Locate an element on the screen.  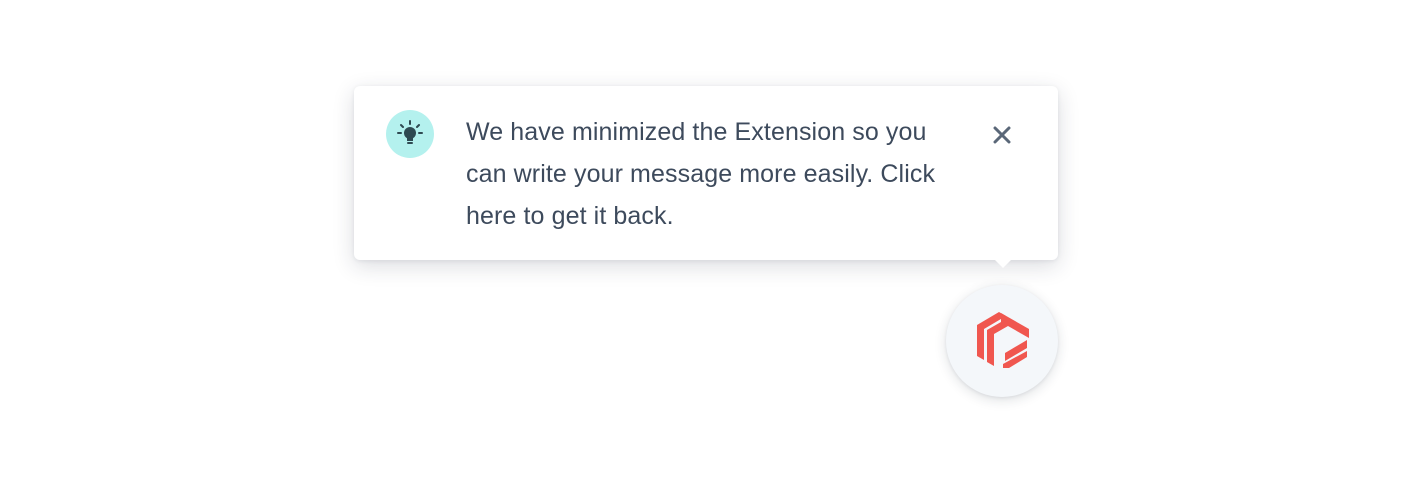
lightbulb-badge is located at coordinates (410, 134).